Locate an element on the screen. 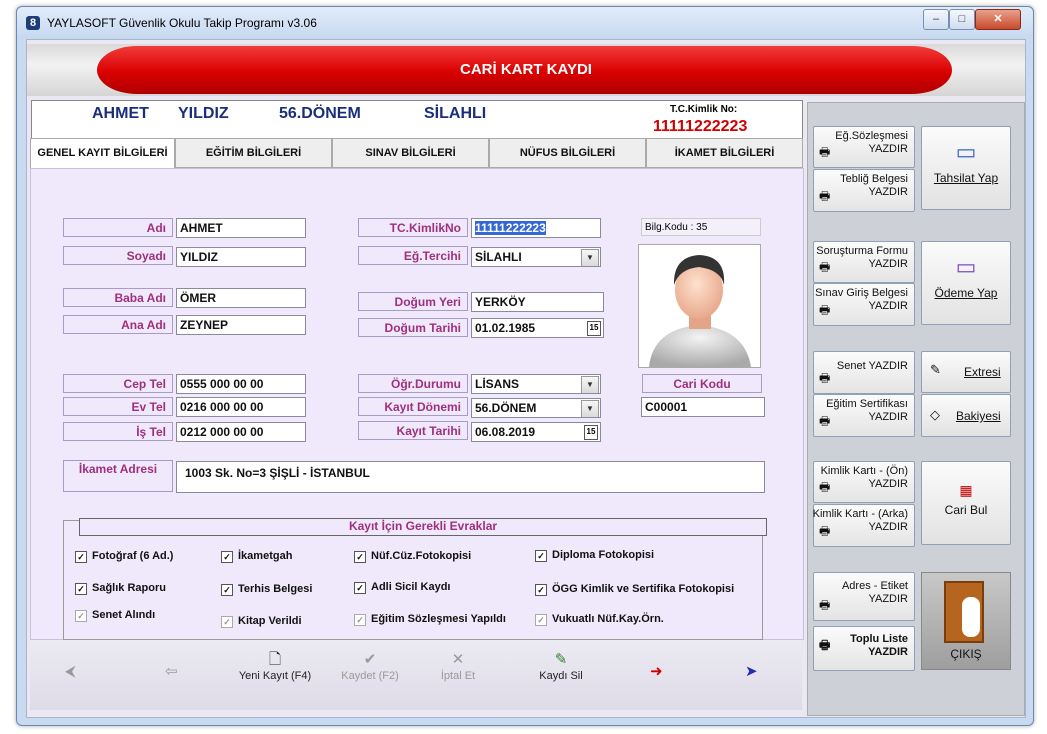  cari-bul-button: ▦ Cari Bul is located at coordinates (966, 503).